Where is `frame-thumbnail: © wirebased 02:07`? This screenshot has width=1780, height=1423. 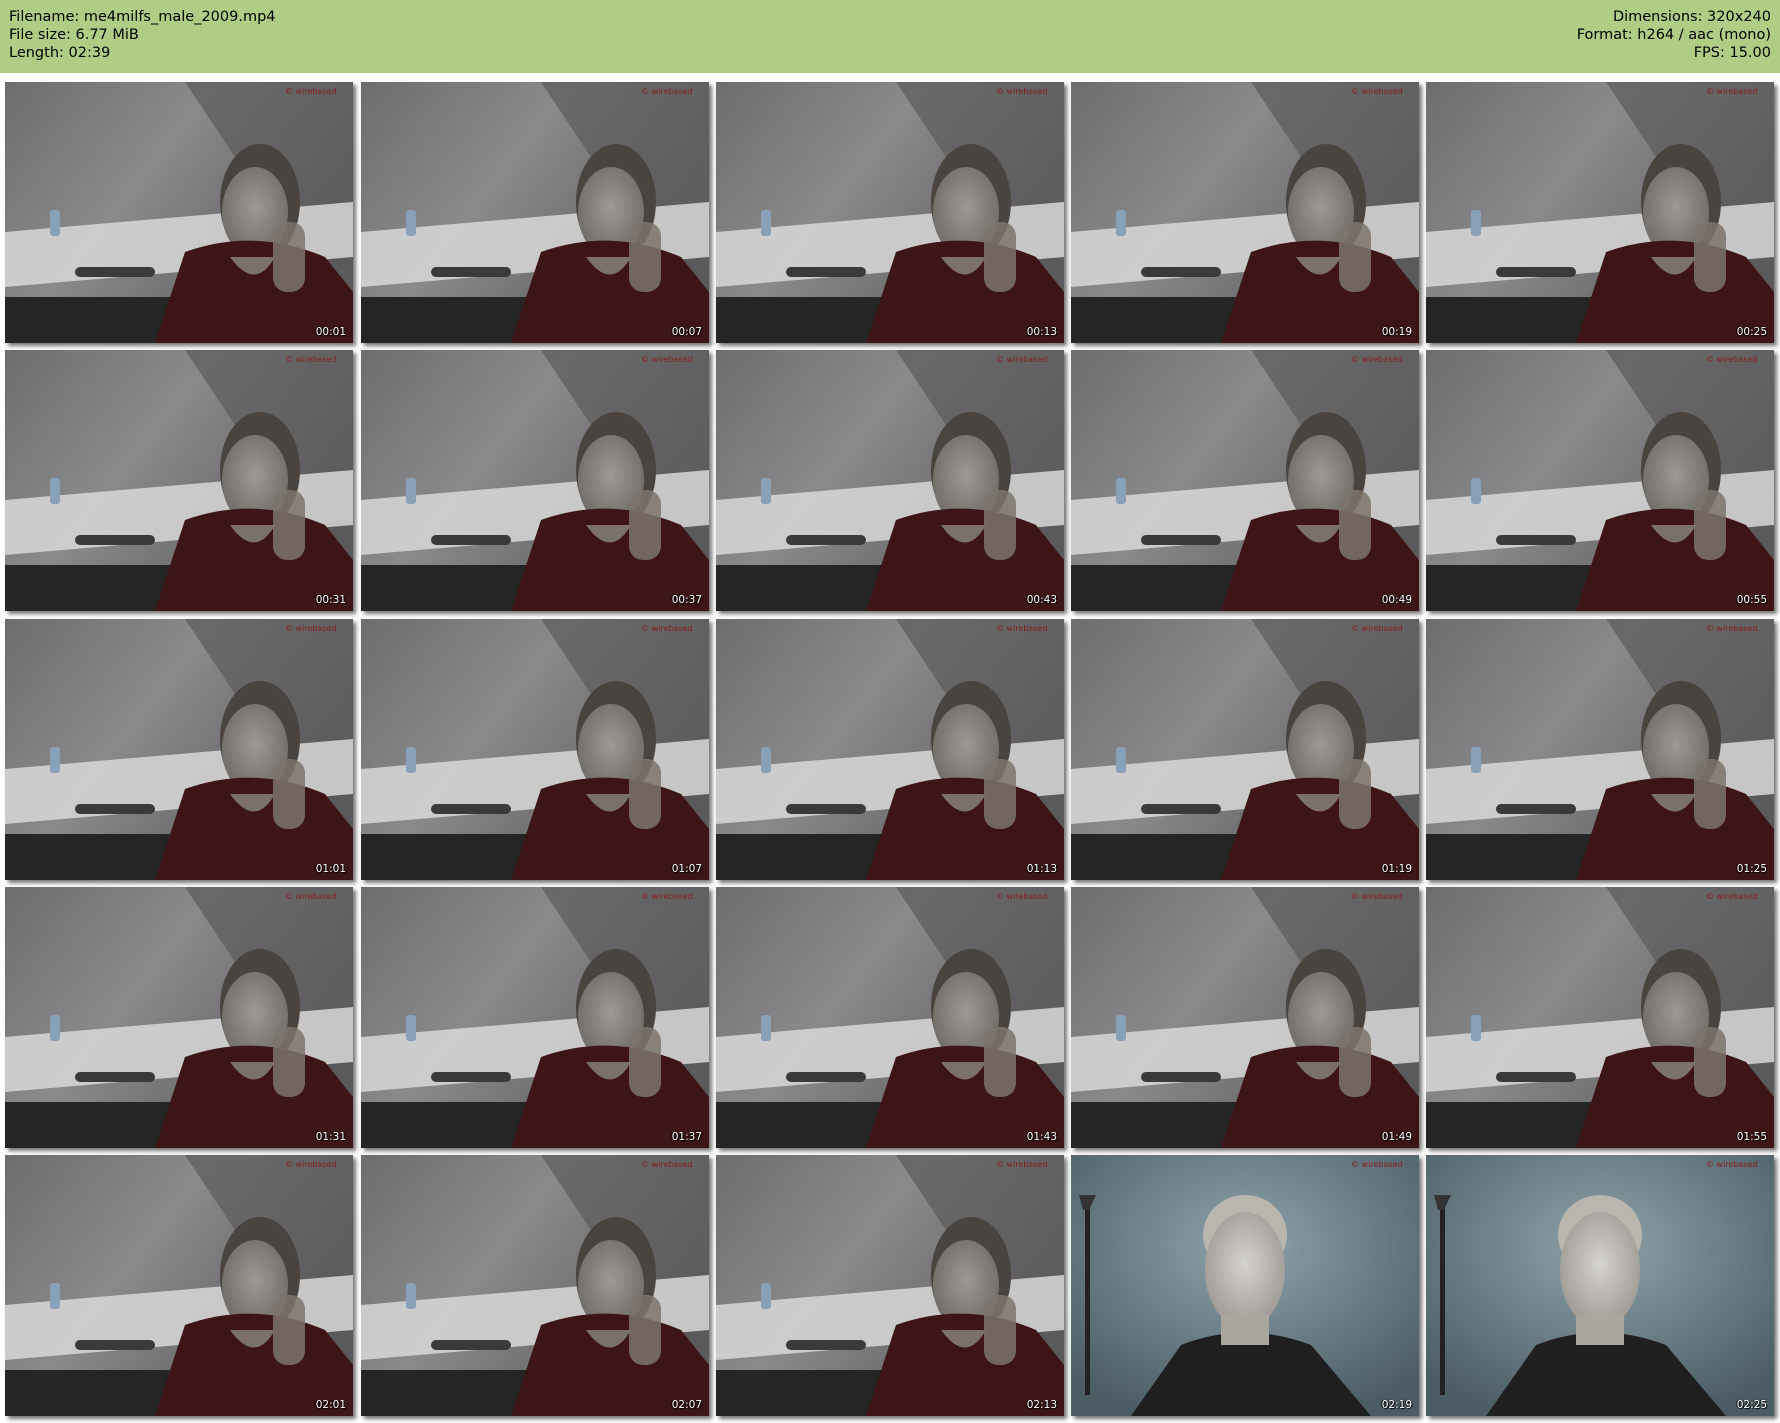 frame-thumbnail: © wirebased 02:07 is located at coordinates (535, 1285).